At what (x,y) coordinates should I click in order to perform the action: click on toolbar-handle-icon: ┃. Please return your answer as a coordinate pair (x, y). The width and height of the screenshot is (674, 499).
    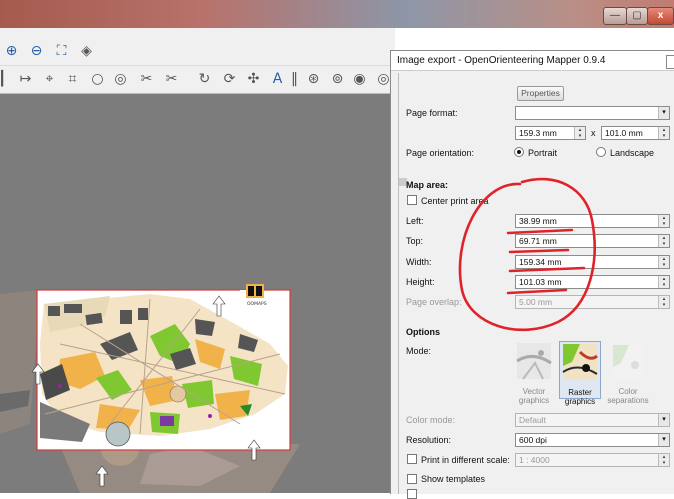
    Looking at the image, I should click on (3, 79).